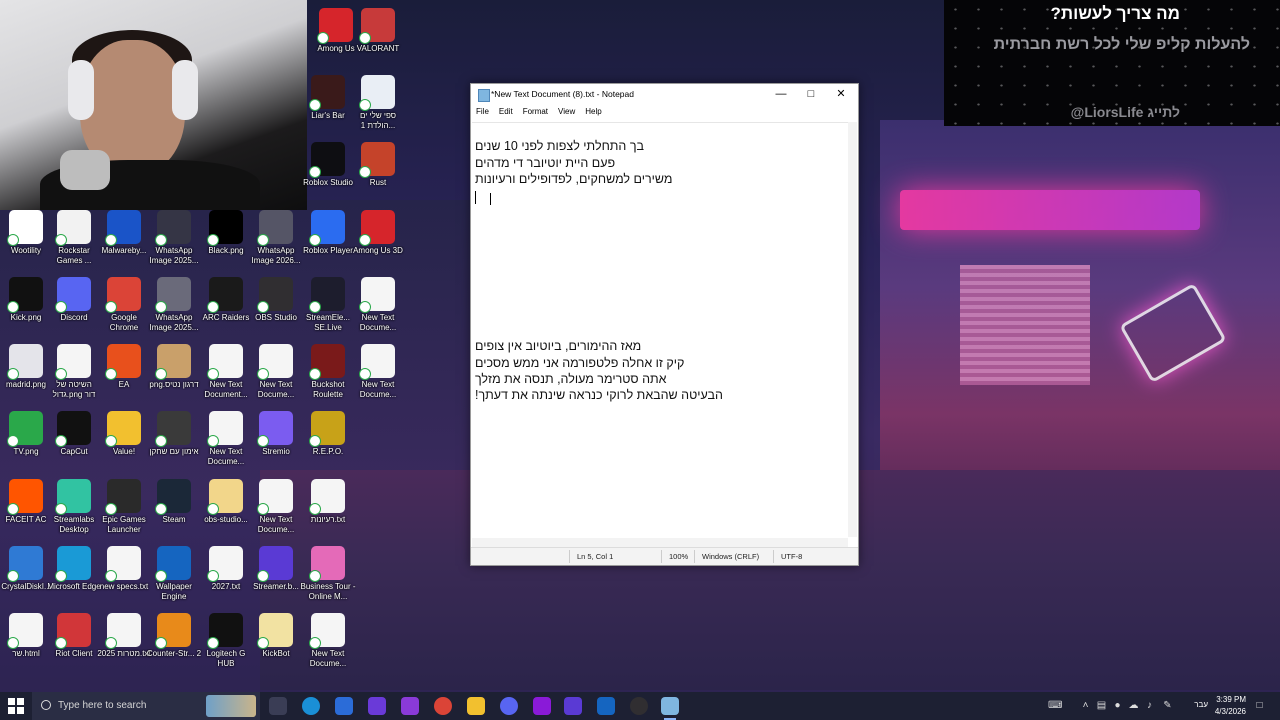 This screenshot has height=720, width=1280. I want to click on desktop-icon-stremio: Stremio, so click(276, 434).